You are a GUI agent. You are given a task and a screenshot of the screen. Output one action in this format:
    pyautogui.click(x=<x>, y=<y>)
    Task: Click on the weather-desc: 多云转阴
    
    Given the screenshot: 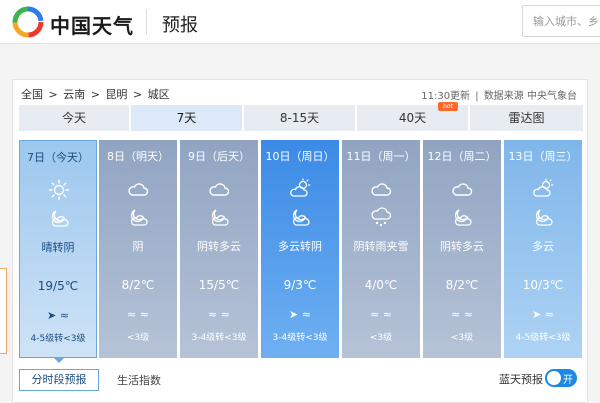 What is the action you would take?
    pyautogui.click(x=300, y=246)
    